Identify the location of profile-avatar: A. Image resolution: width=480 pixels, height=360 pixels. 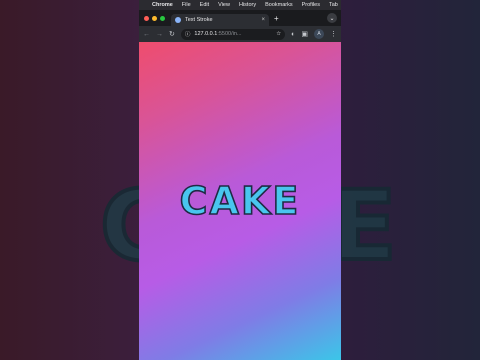
(319, 34).